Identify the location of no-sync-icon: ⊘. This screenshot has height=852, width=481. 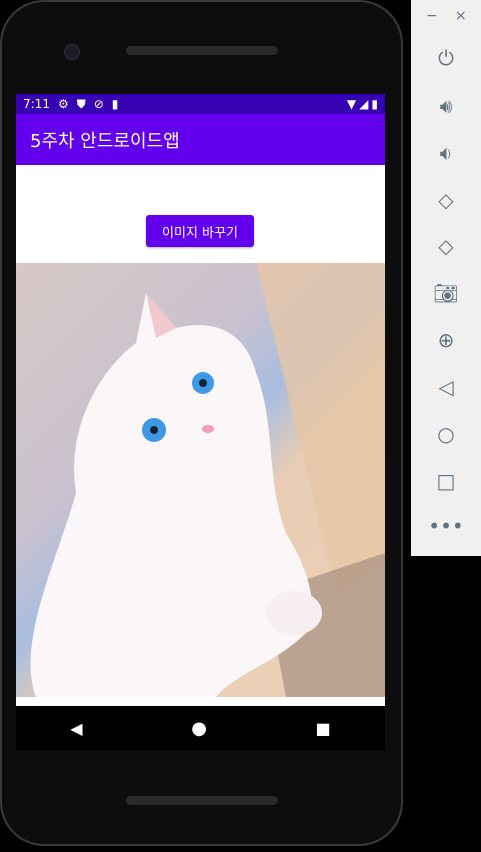
(98, 104).